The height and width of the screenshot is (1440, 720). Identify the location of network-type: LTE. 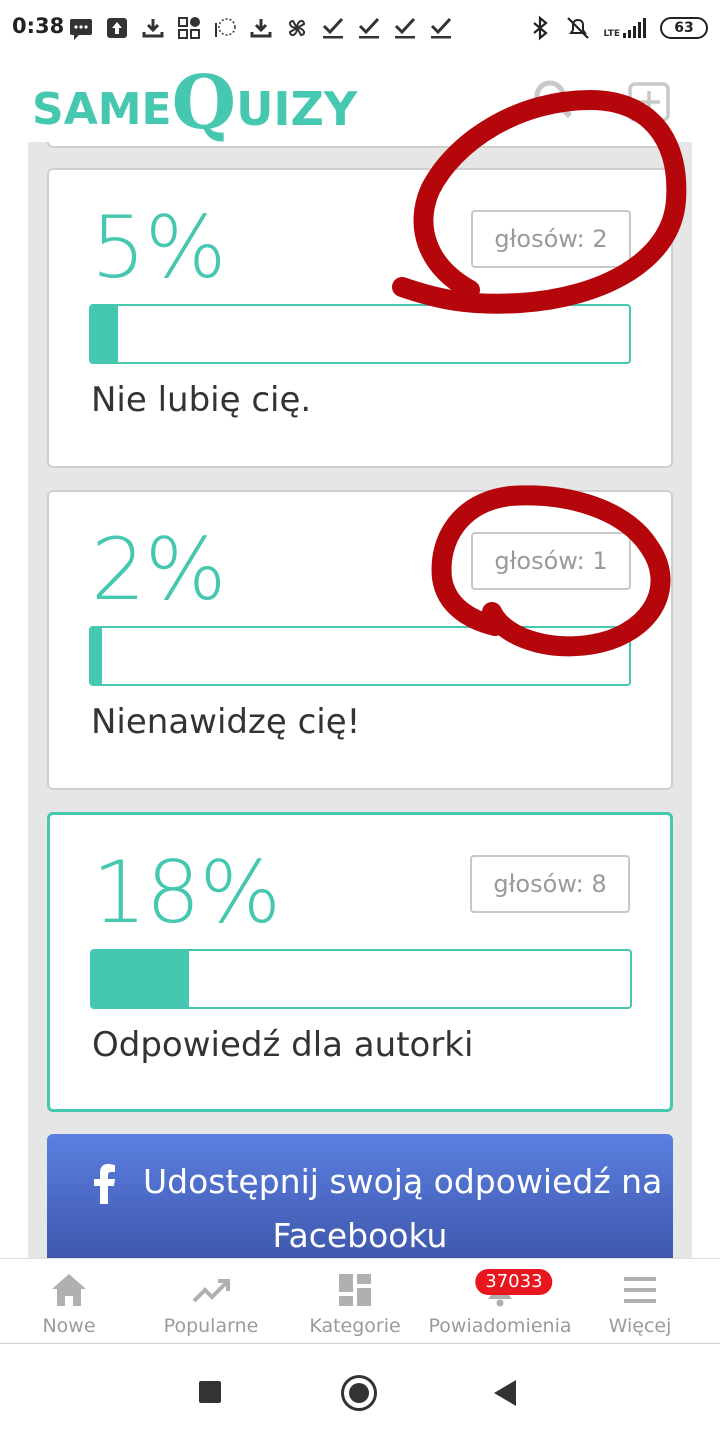
(611, 34).